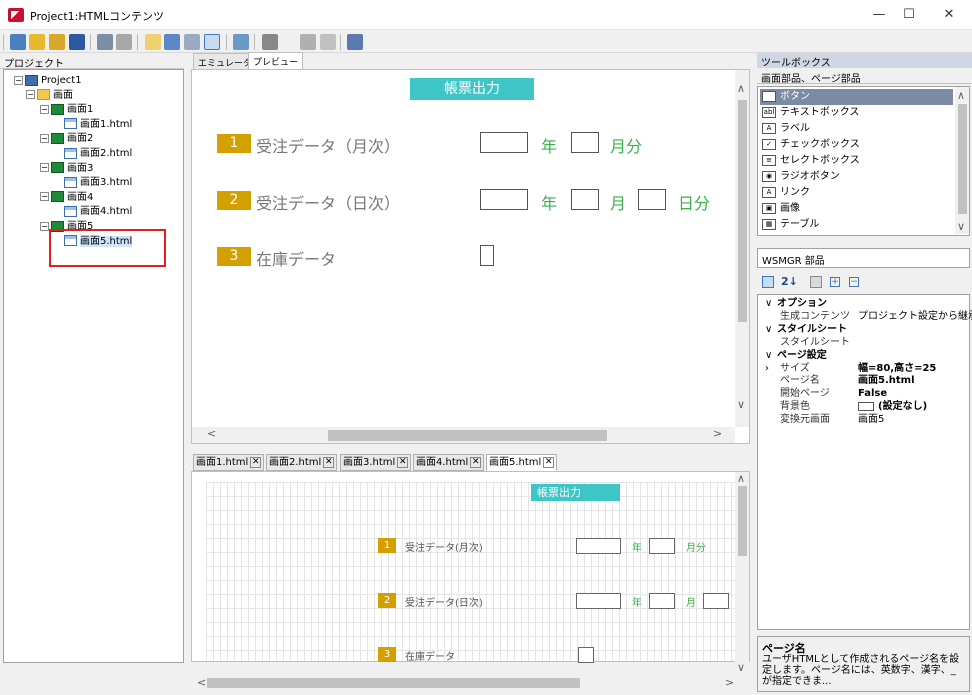 Image resolution: width=972 pixels, height=695 pixels. I want to click on expander-icon: ›, so click(767, 368).